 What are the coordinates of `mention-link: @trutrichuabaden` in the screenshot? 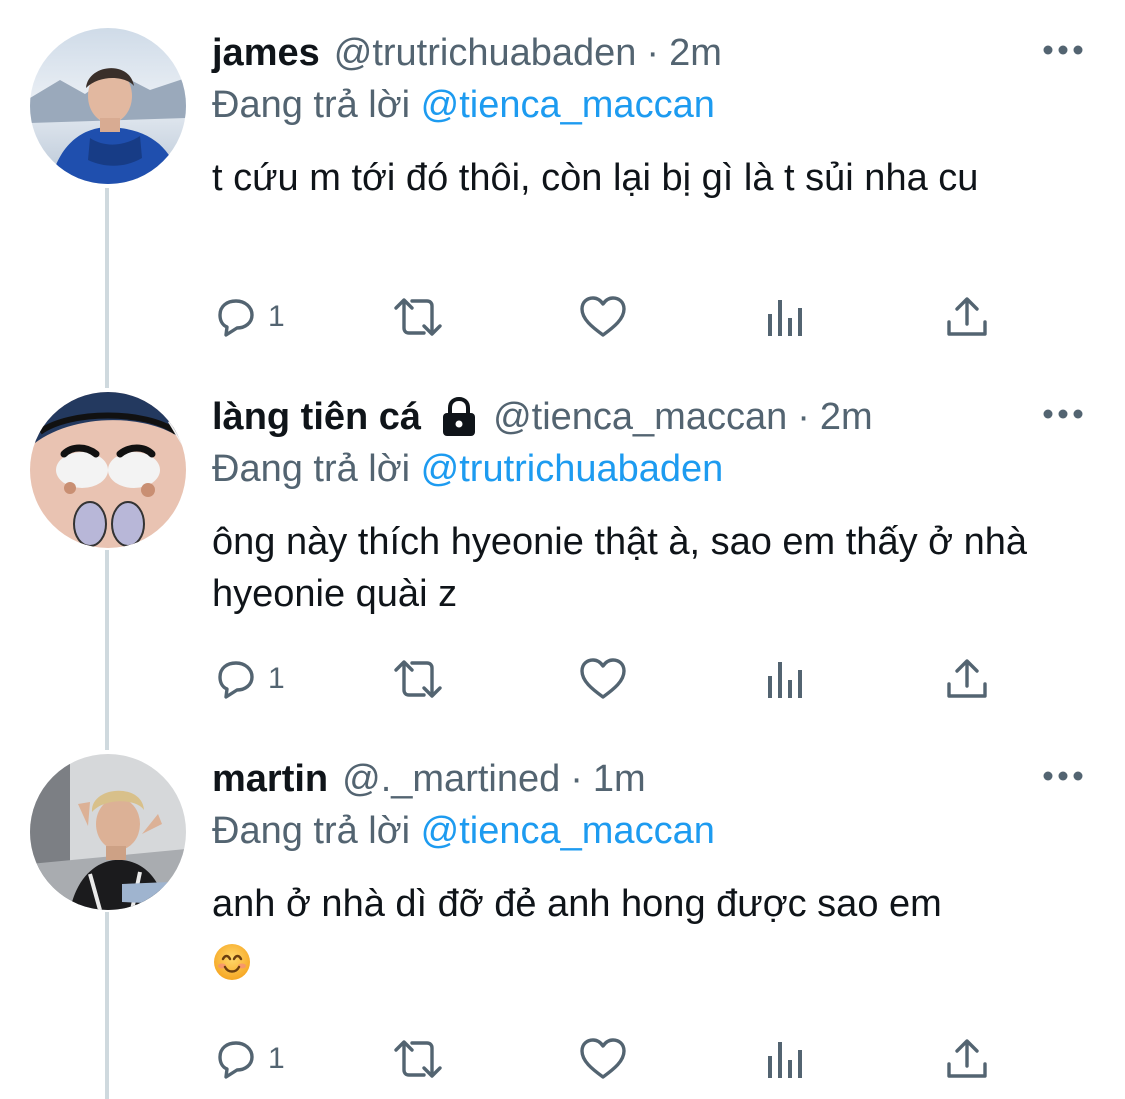 It's located at (572, 469).